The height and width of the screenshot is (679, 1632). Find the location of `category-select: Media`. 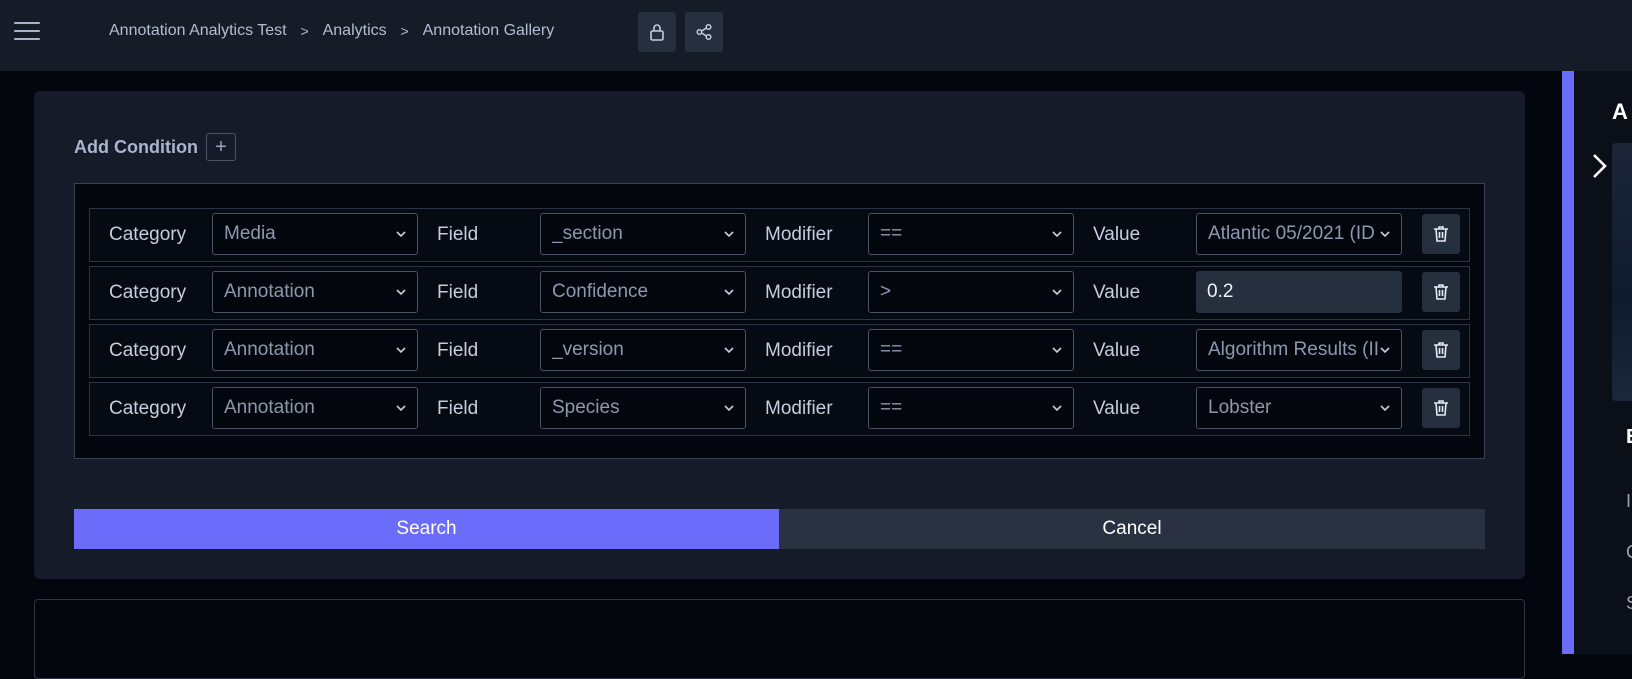

category-select: Media is located at coordinates (315, 234).